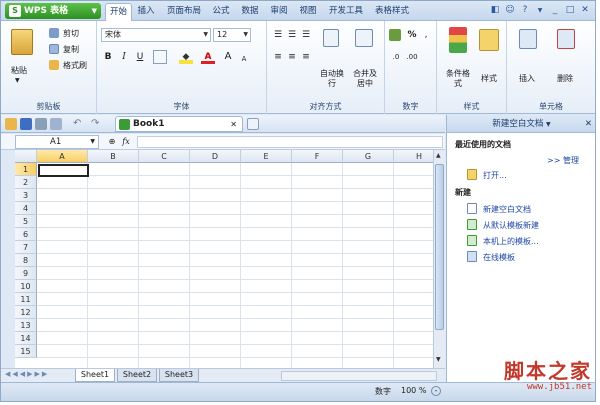  I want to click on column-header-e: E, so click(266, 156).